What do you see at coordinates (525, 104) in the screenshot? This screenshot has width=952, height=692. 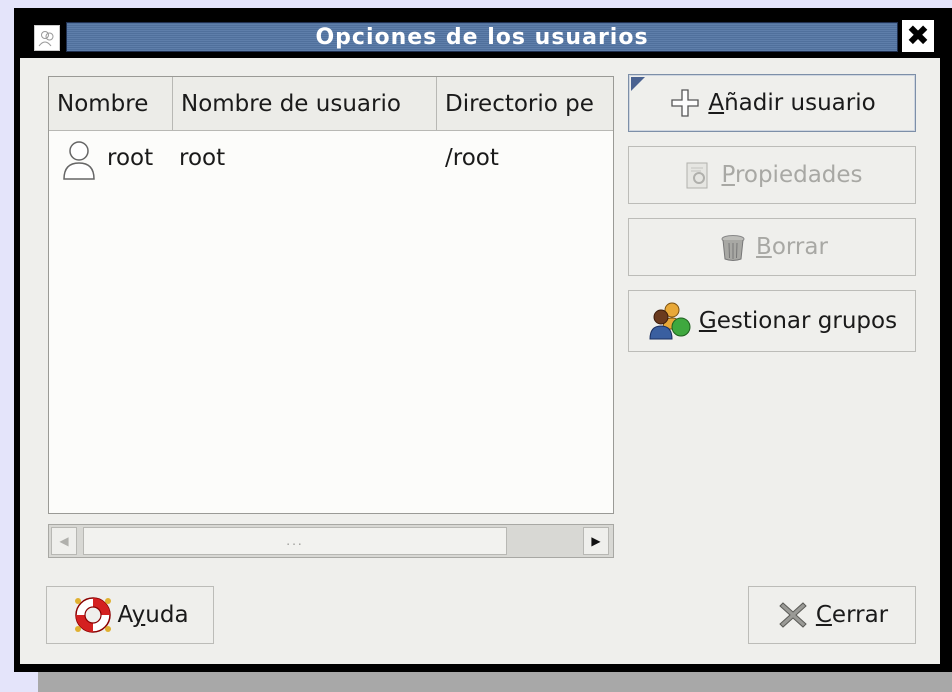 I see `column-header-home: Directorio pe` at bounding box center [525, 104].